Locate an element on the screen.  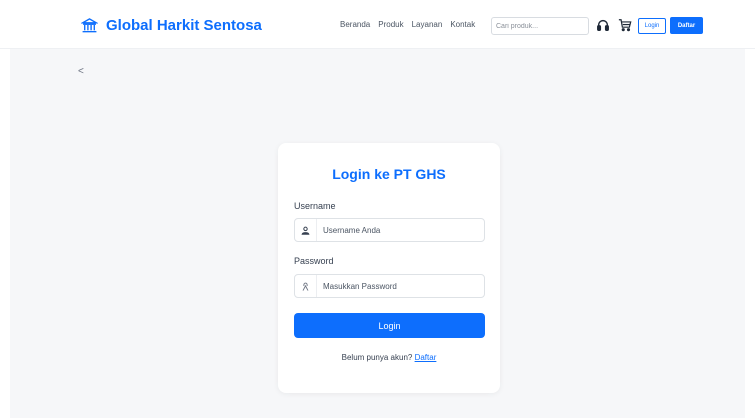
password-input-group is located at coordinates (389, 286).